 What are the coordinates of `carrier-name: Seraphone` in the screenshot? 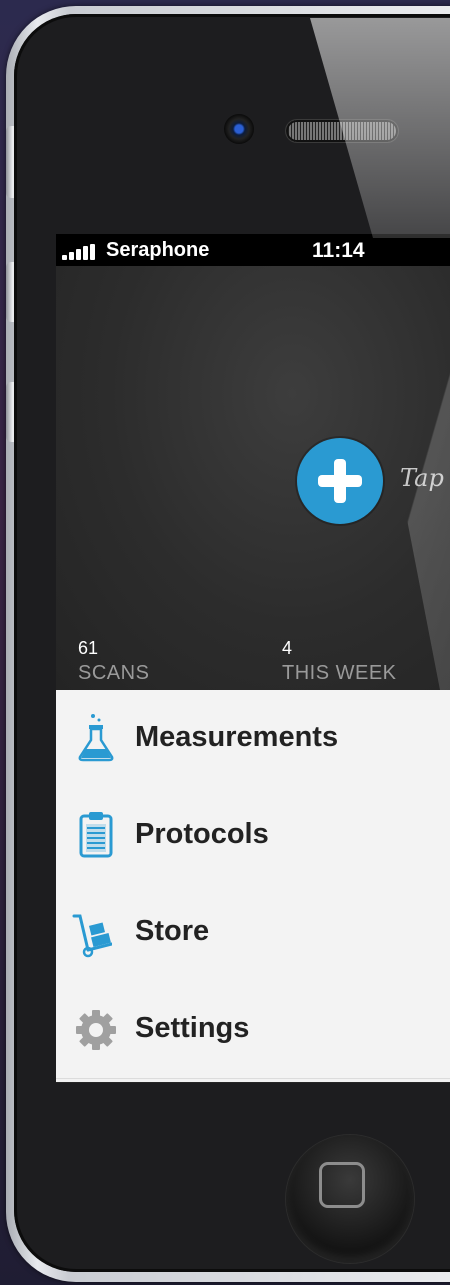 It's located at (158, 250).